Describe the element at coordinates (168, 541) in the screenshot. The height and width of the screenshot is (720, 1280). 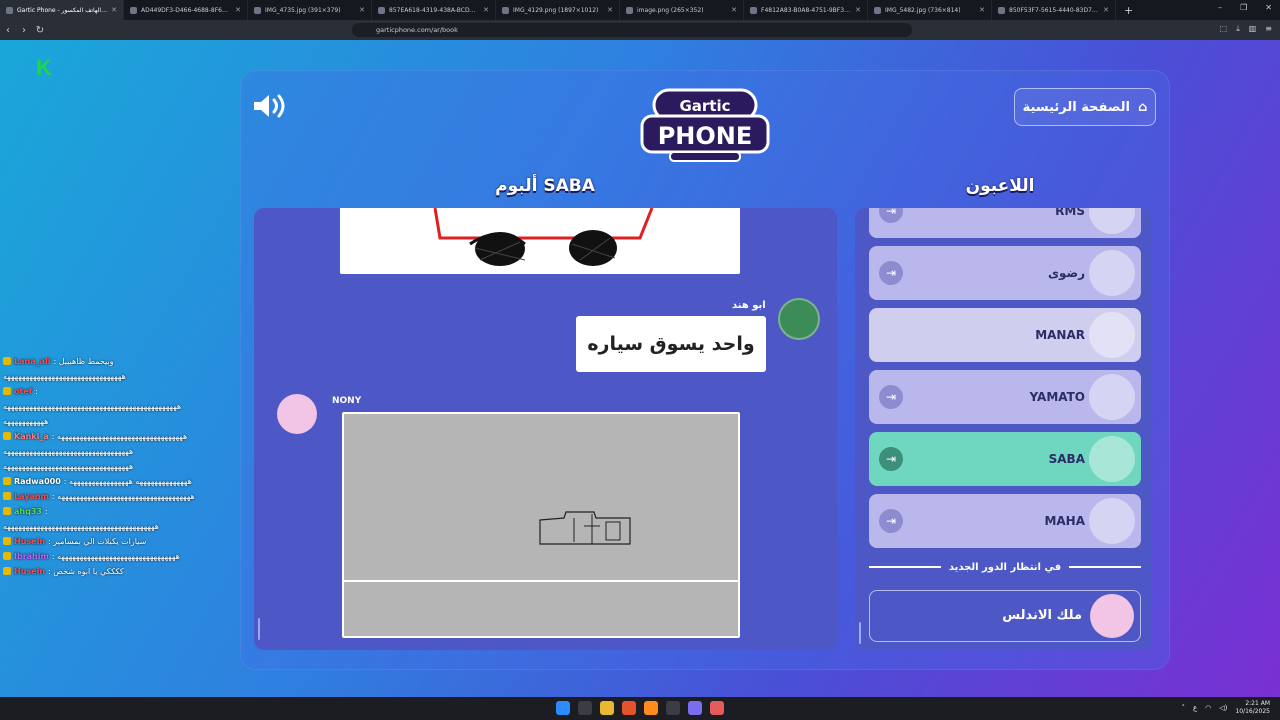
I see `chat-message: Husein: سيارات يكبلات الي بمسامير` at that location.